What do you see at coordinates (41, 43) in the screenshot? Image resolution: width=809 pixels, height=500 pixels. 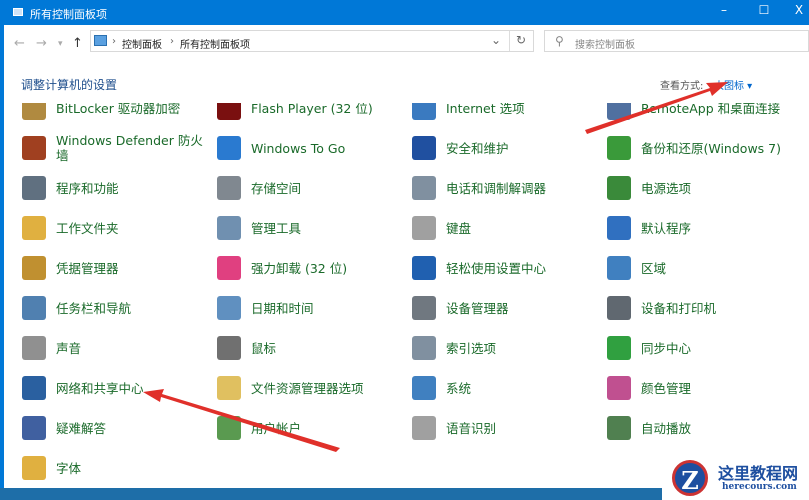 I see `forward-button: →` at bounding box center [41, 43].